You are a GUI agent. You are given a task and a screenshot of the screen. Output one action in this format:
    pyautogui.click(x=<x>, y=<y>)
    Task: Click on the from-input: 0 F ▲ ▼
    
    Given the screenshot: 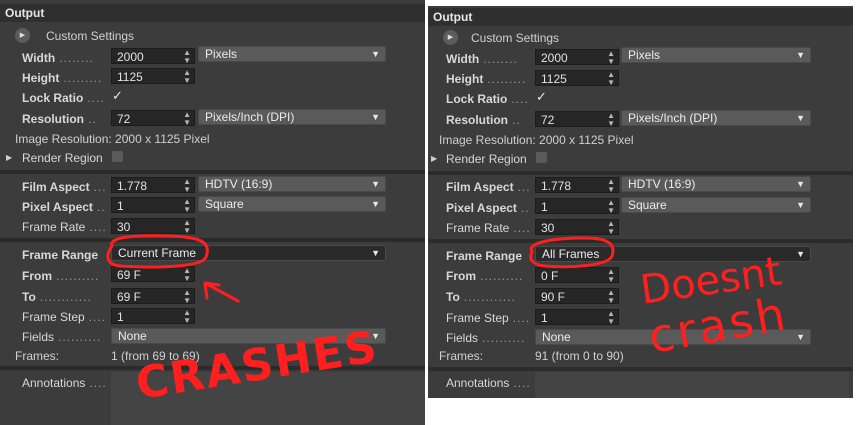 What is the action you would take?
    pyautogui.click(x=577, y=275)
    